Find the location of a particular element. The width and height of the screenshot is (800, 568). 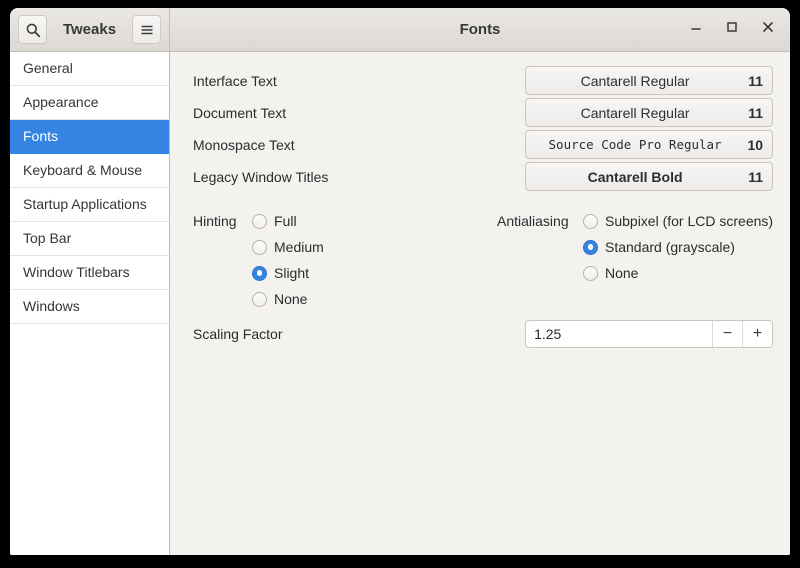

page-title: Fonts is located at coordinates (480, 29).